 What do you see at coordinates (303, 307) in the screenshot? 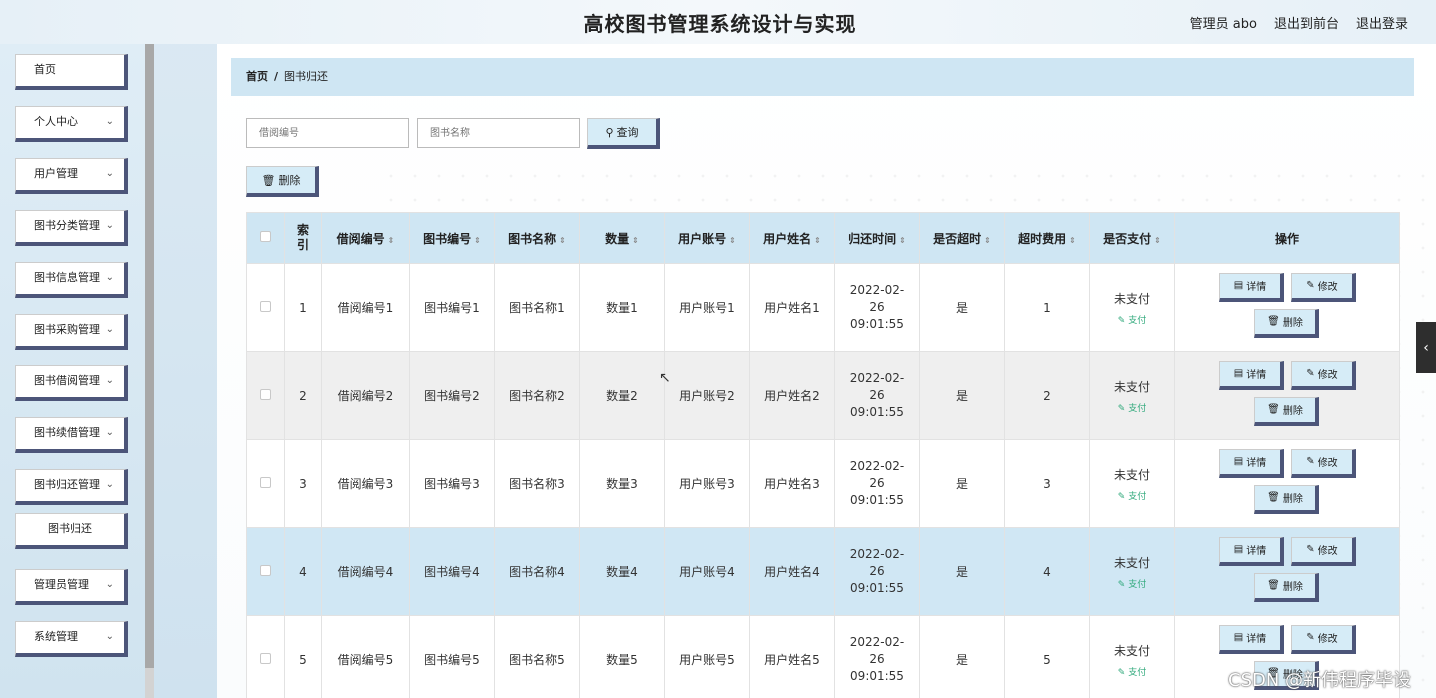
I see `cell-index: 1` at bounding box center [303, 307].